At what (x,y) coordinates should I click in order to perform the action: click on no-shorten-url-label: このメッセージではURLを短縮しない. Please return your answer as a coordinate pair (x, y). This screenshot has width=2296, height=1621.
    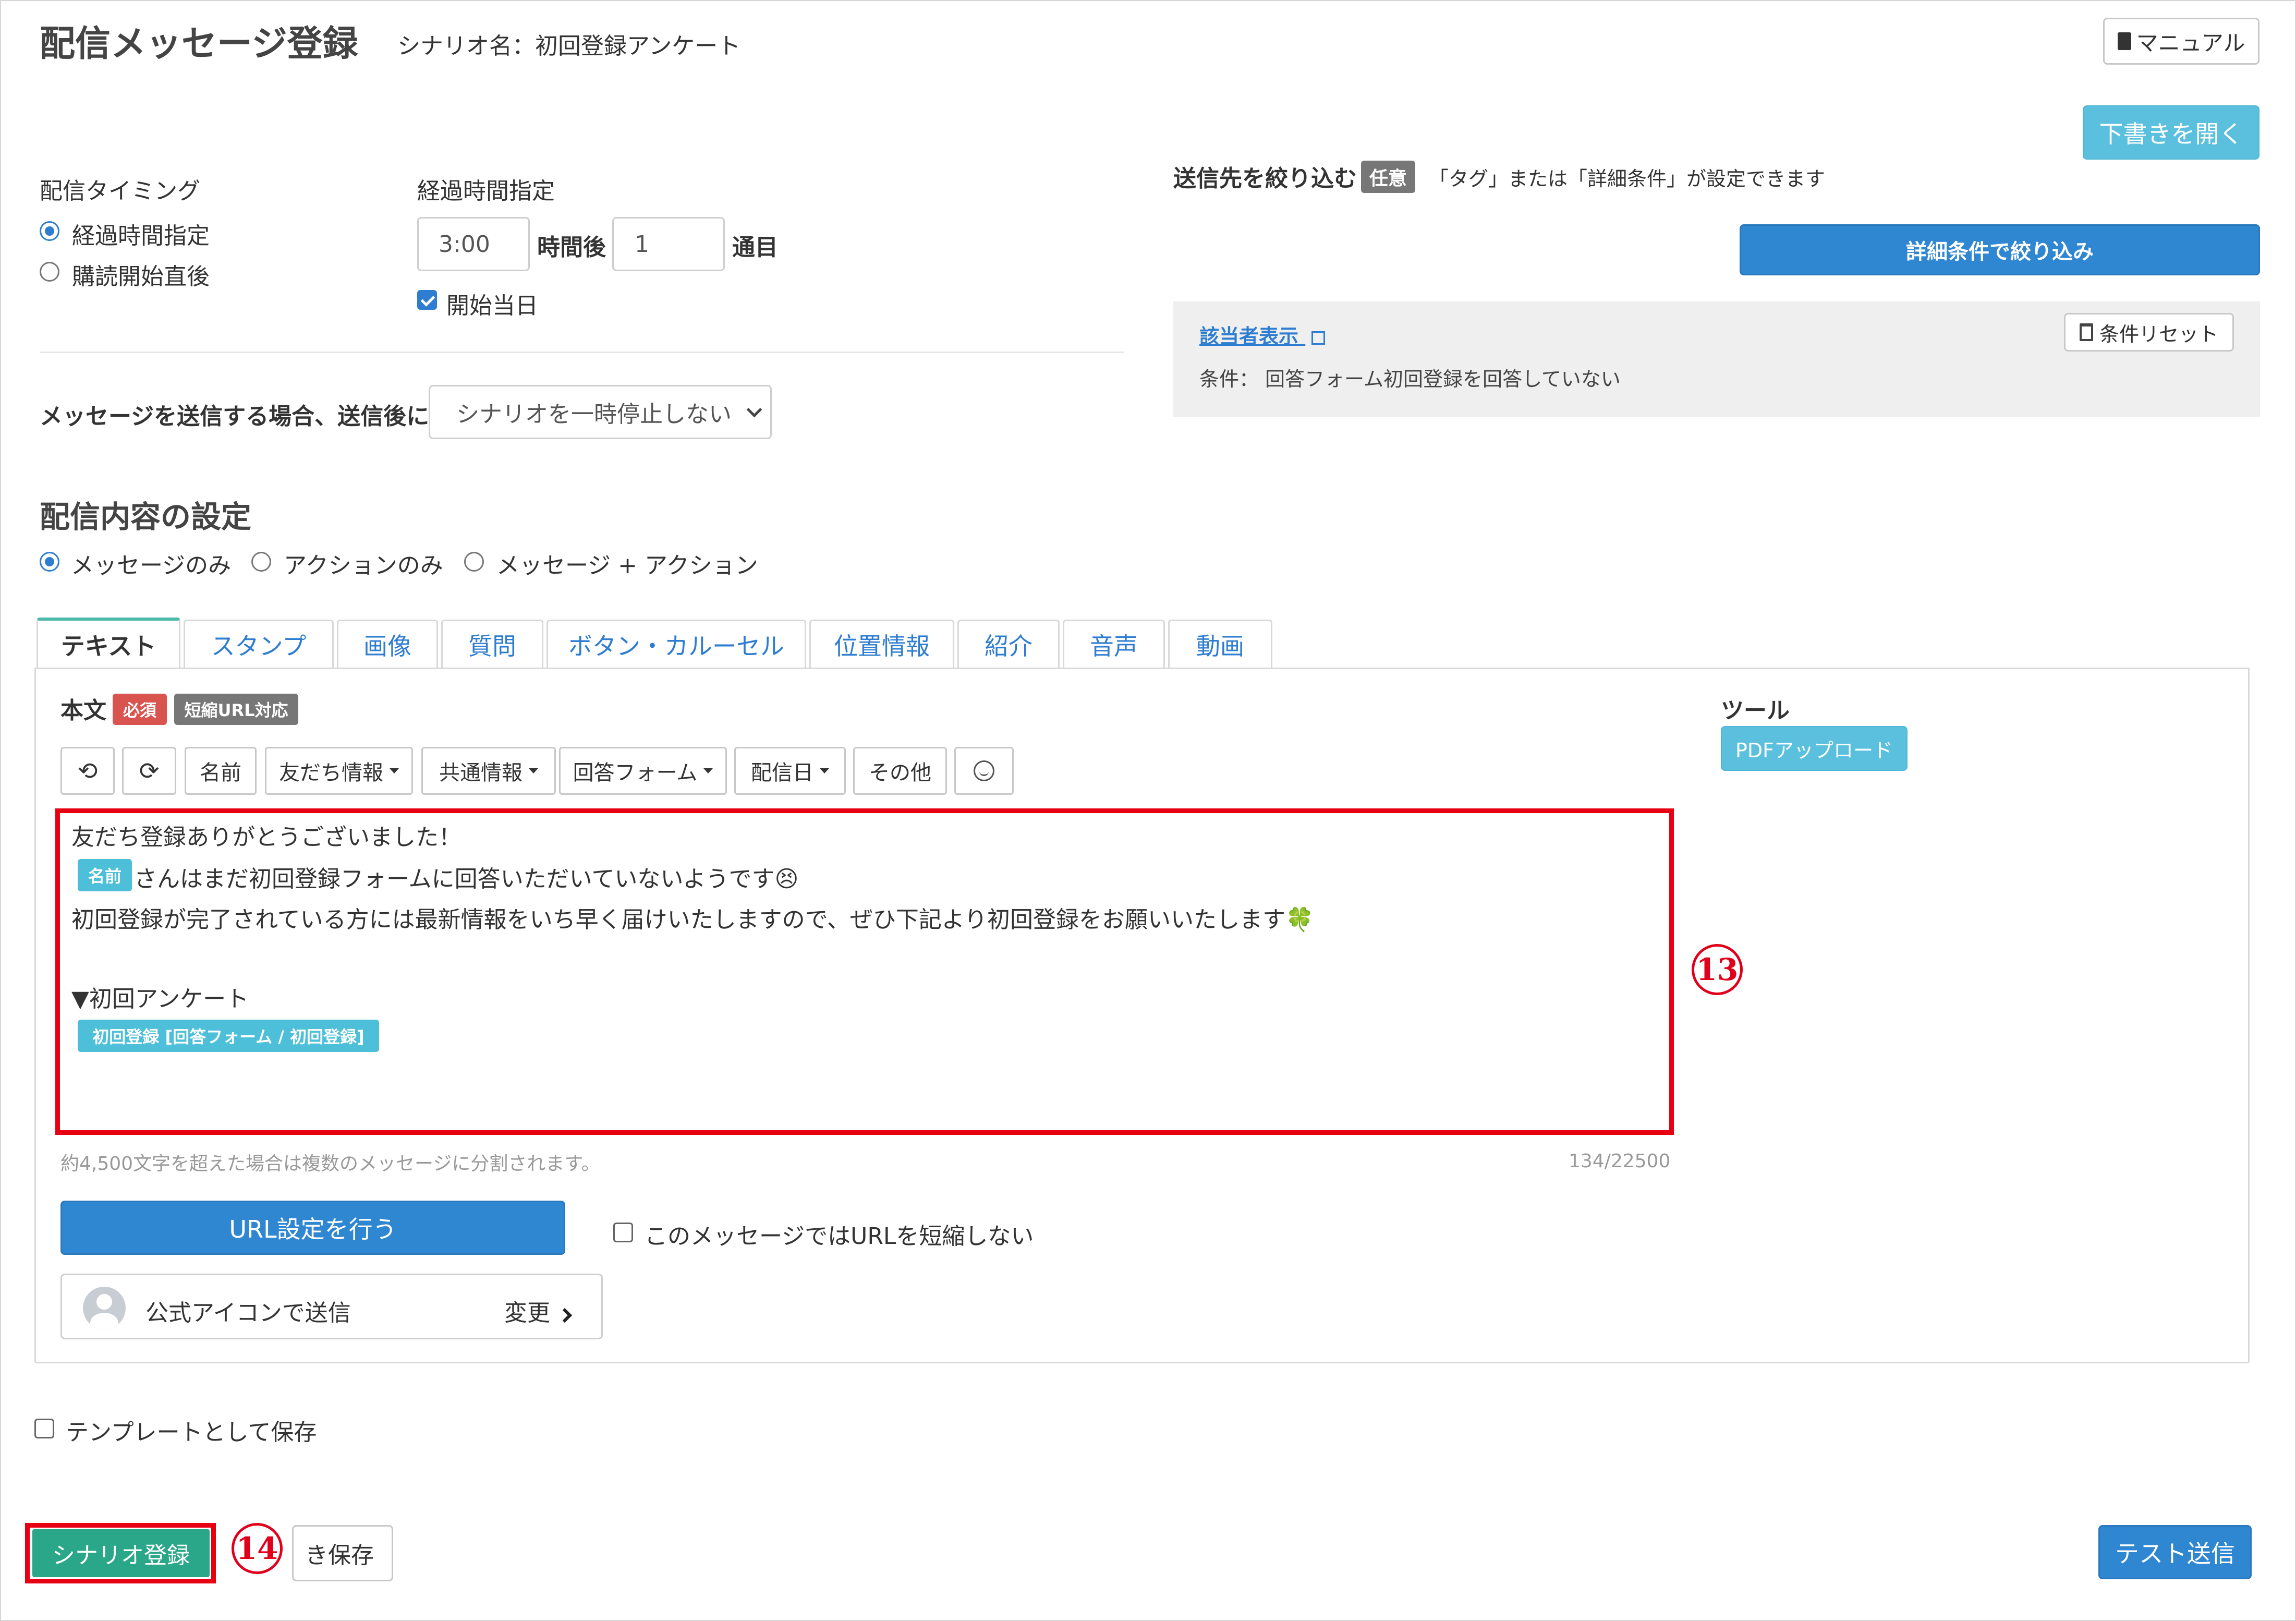
    Looking at the image, I should click on (839, 1237).